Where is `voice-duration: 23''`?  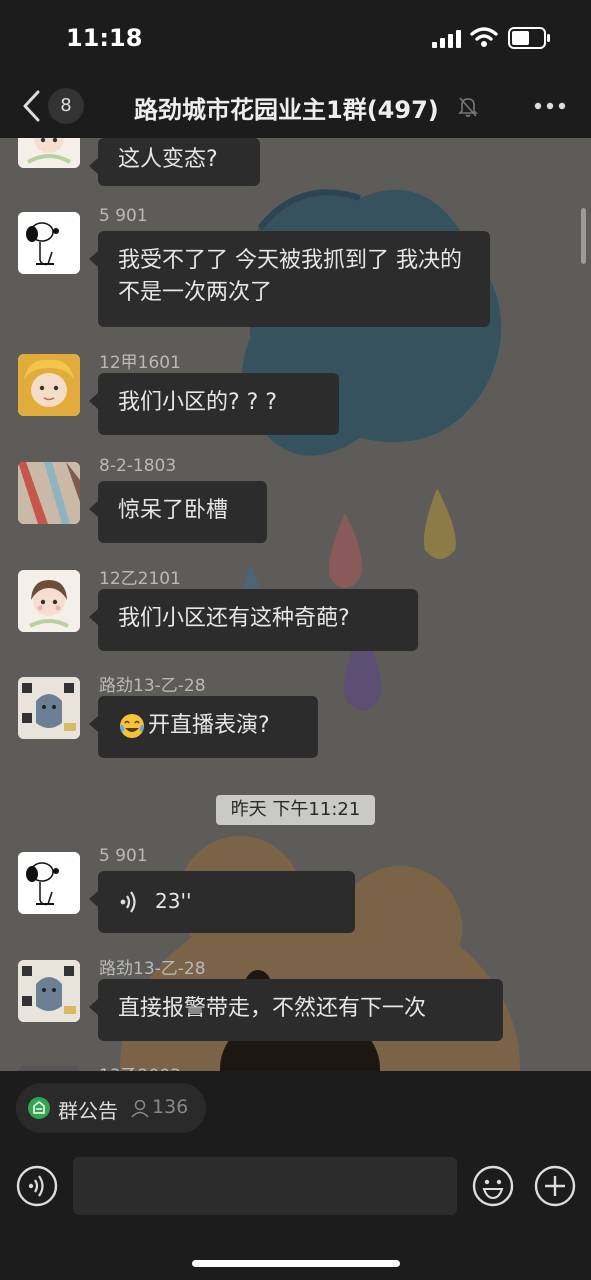
voice-duration: 23'' is located at coordinates (173, 901).